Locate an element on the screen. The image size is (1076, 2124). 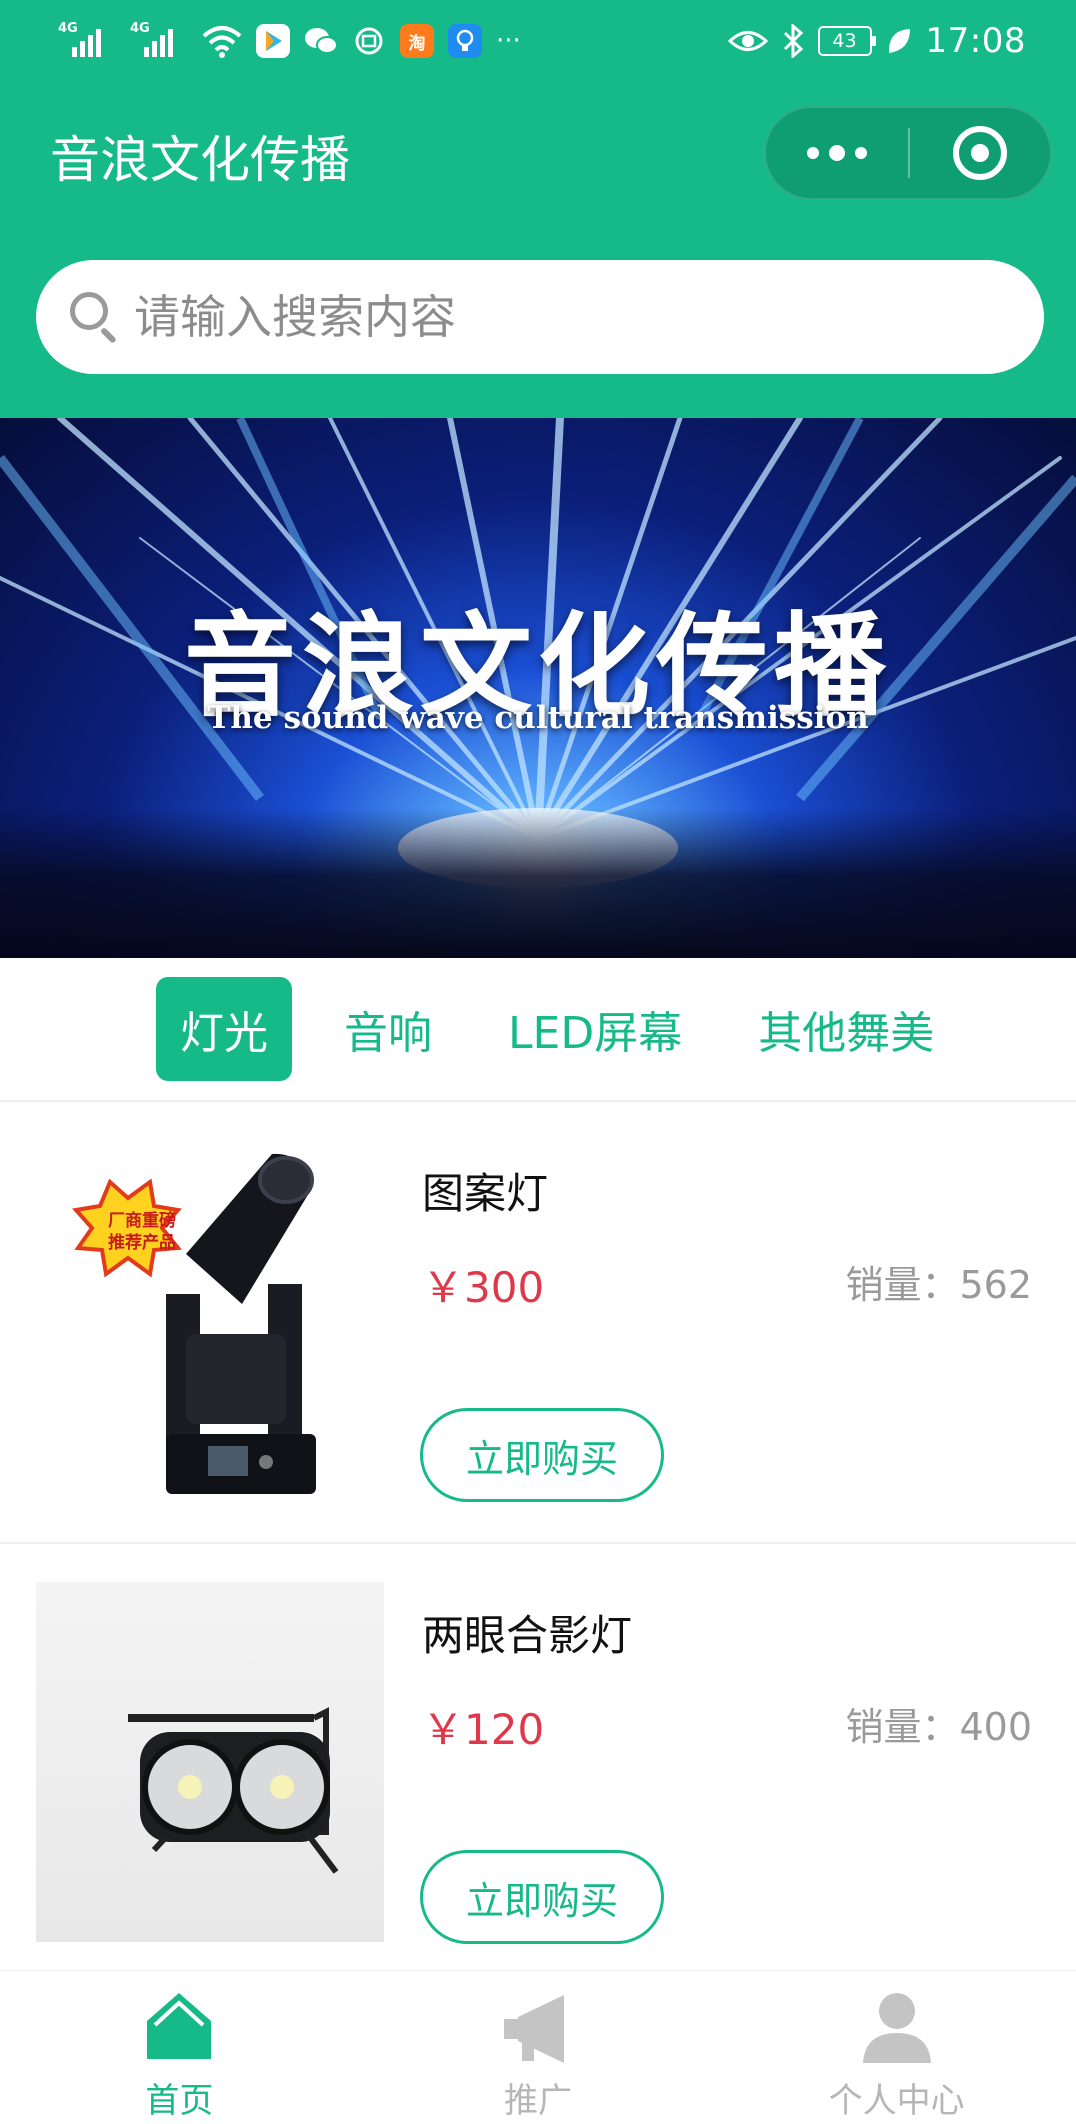
battery-icon: 43 is located at coordinates (846, 41).